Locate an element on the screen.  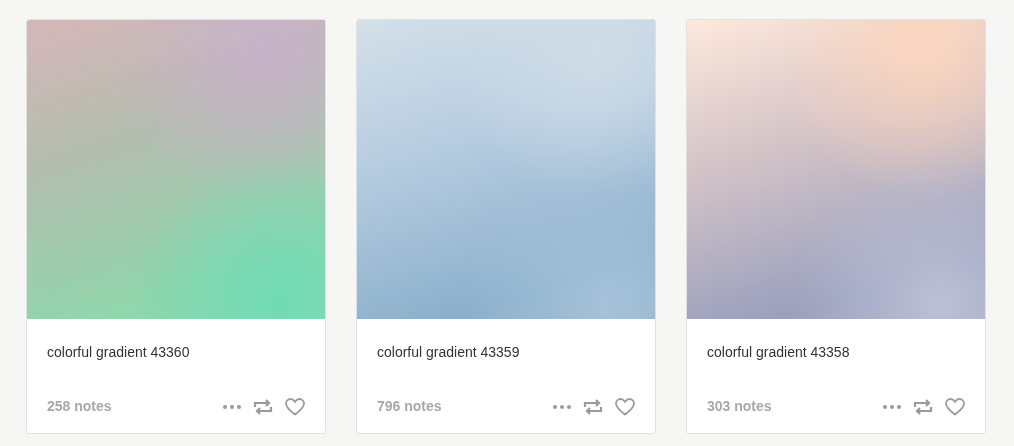
post-title: colorful gradient 43358 is located at coordinates (836, 352).